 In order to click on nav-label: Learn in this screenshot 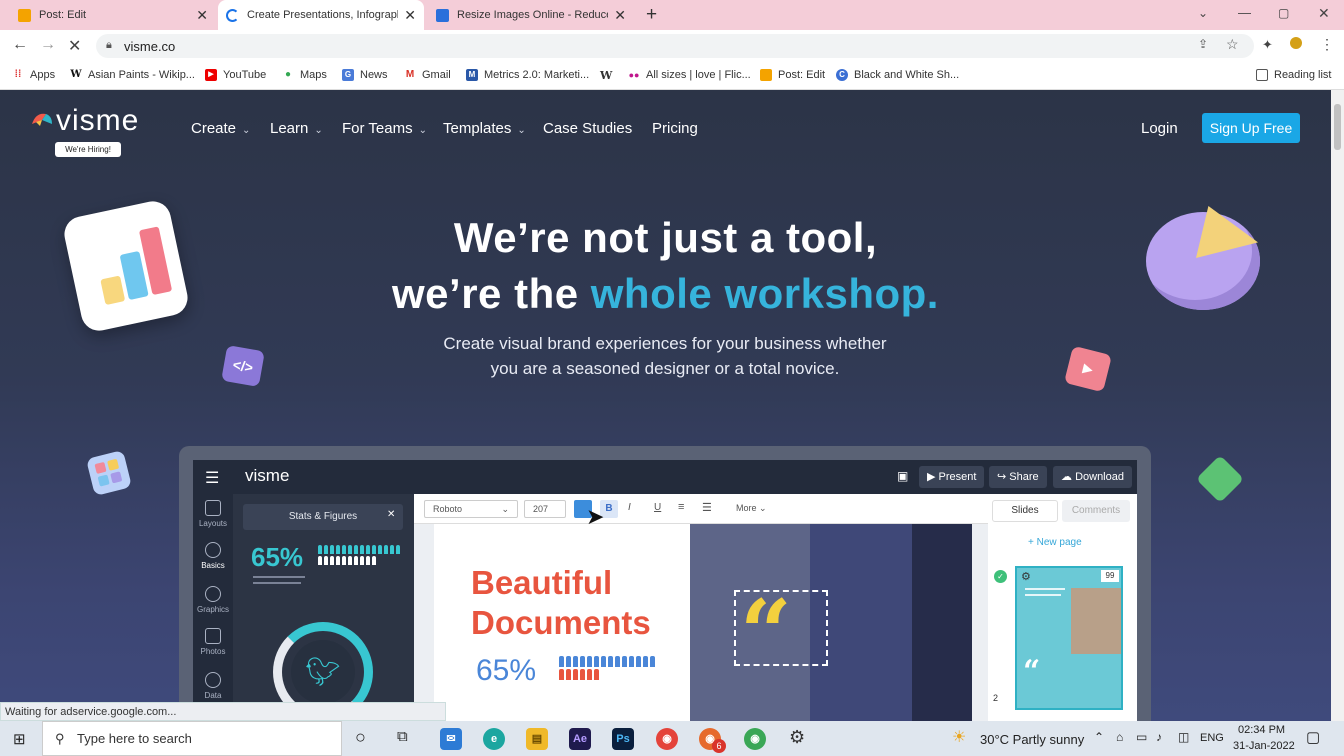, I will do `click(289, 128)`.